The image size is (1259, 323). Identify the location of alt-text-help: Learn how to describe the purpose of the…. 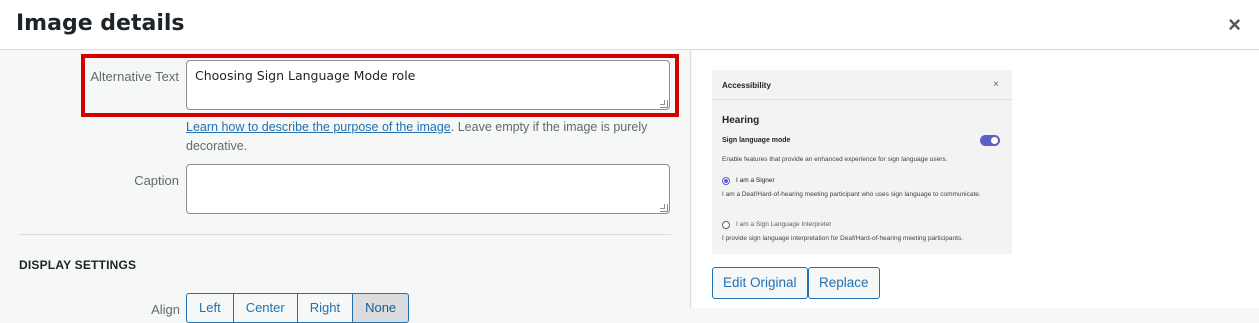
(431, 137).